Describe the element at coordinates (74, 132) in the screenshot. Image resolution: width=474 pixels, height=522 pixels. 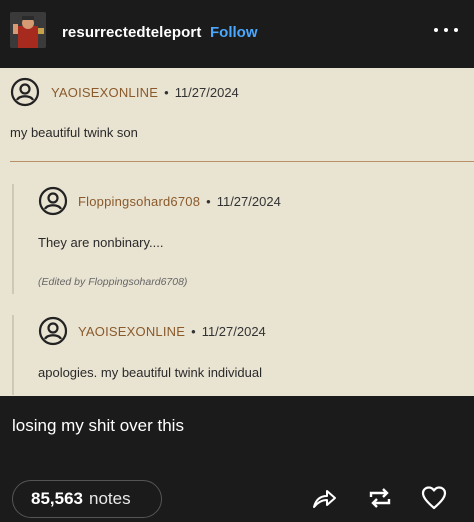
I see `comment-text: my beautiful twink son` at that location.